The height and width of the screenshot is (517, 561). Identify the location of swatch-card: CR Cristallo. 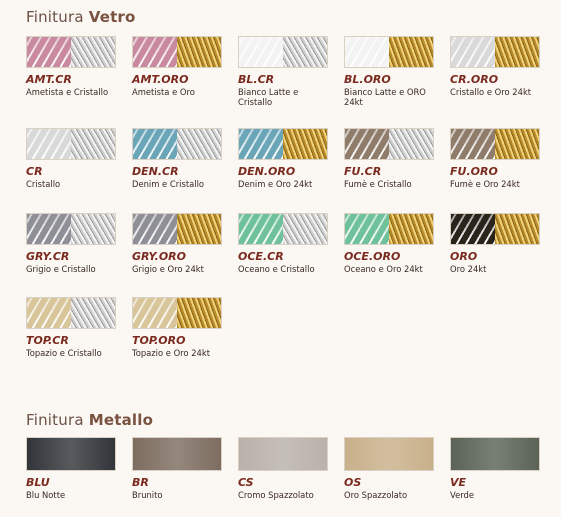
(71, 158).